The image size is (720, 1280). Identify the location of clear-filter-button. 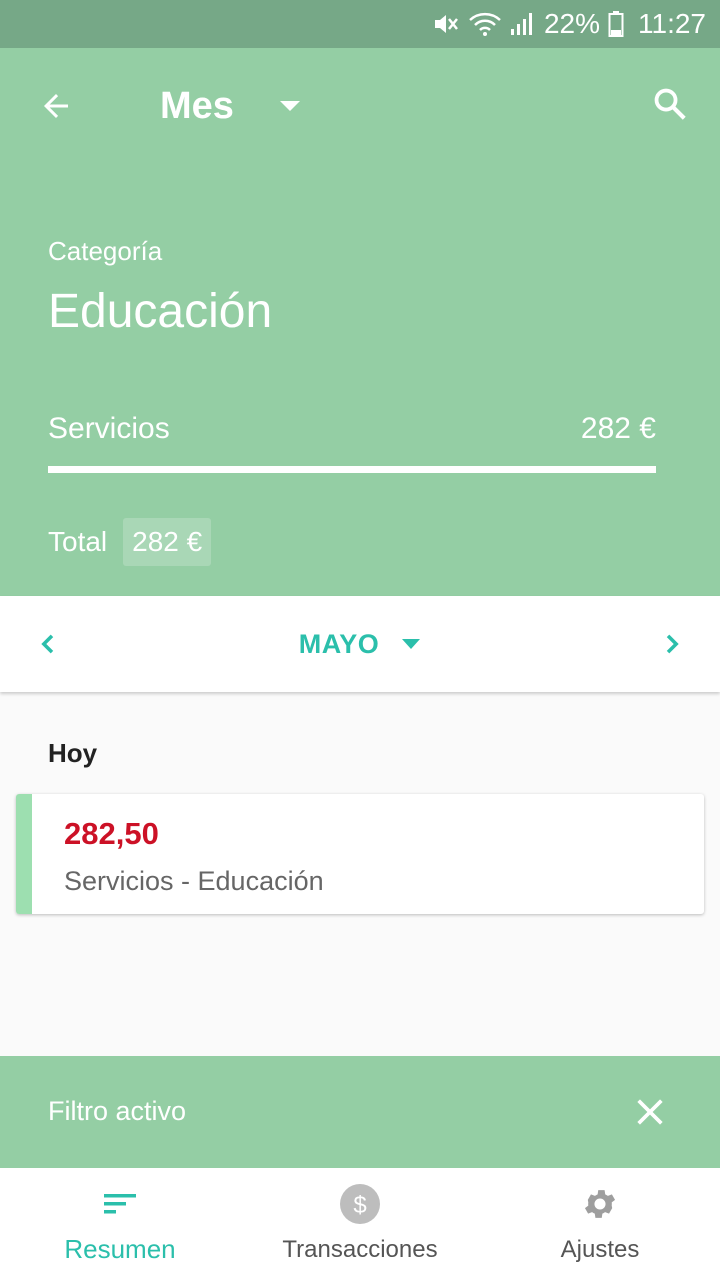
(650, 1112).